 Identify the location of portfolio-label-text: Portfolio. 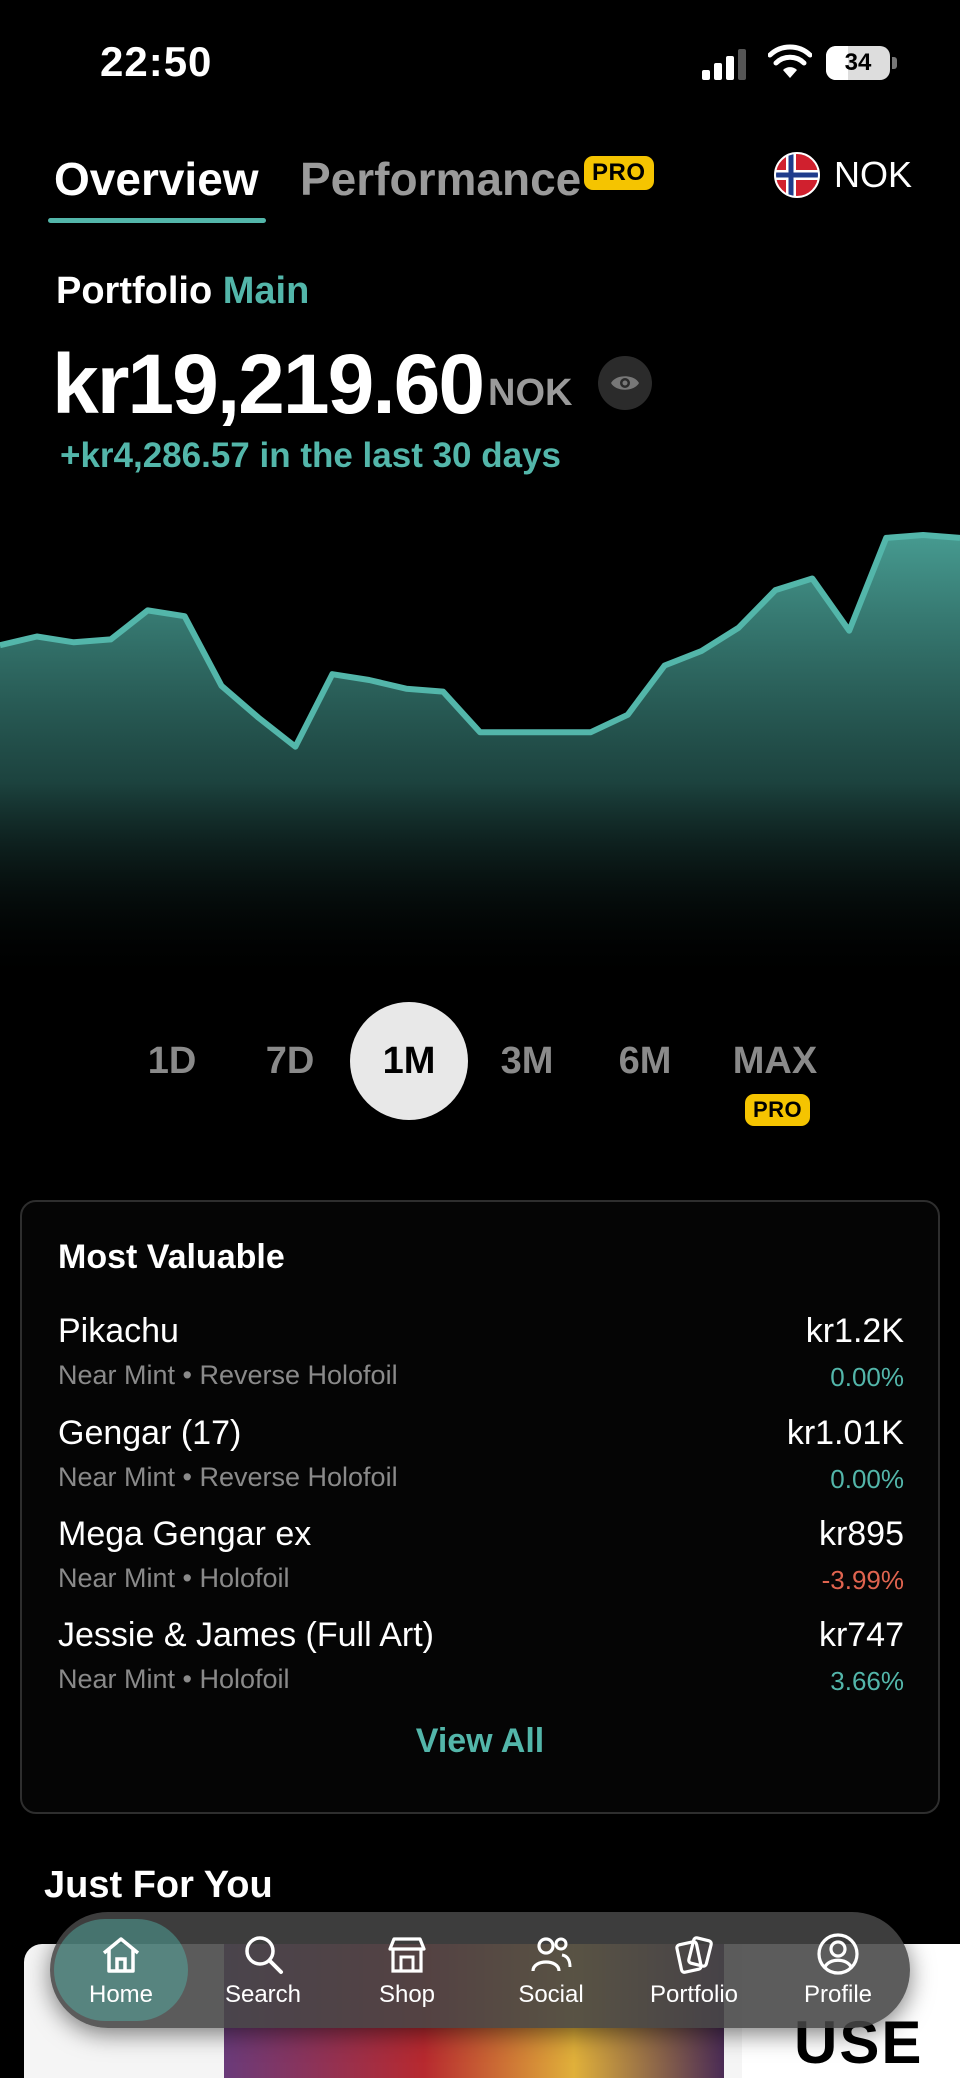
(134, 291).